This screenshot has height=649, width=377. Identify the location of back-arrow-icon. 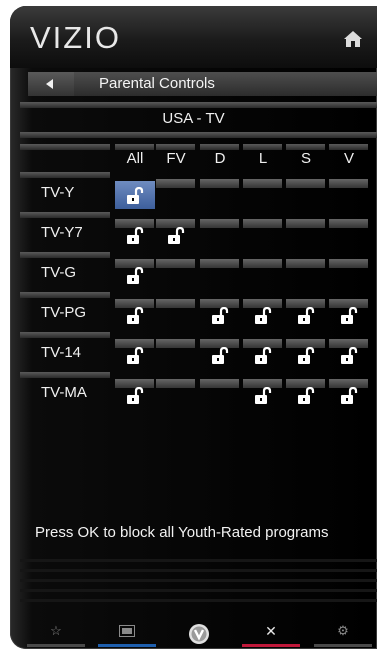
(49, 84).